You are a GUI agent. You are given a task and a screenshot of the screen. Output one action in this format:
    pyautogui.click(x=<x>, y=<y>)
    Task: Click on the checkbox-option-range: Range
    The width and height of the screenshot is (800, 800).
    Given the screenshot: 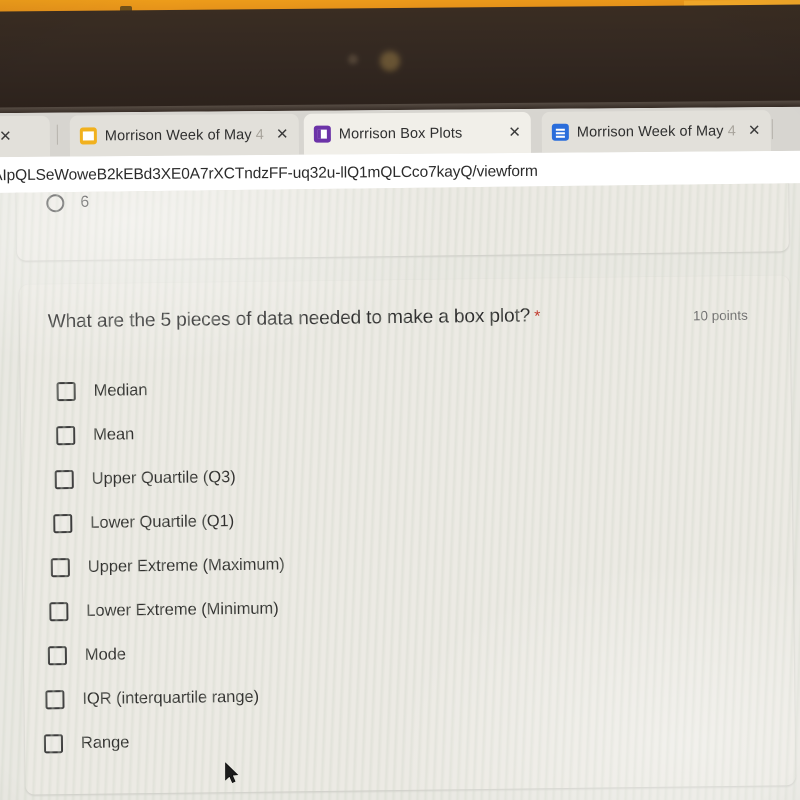 What is the action you would take?
    pyautogui.click(x=410, y=738)
    